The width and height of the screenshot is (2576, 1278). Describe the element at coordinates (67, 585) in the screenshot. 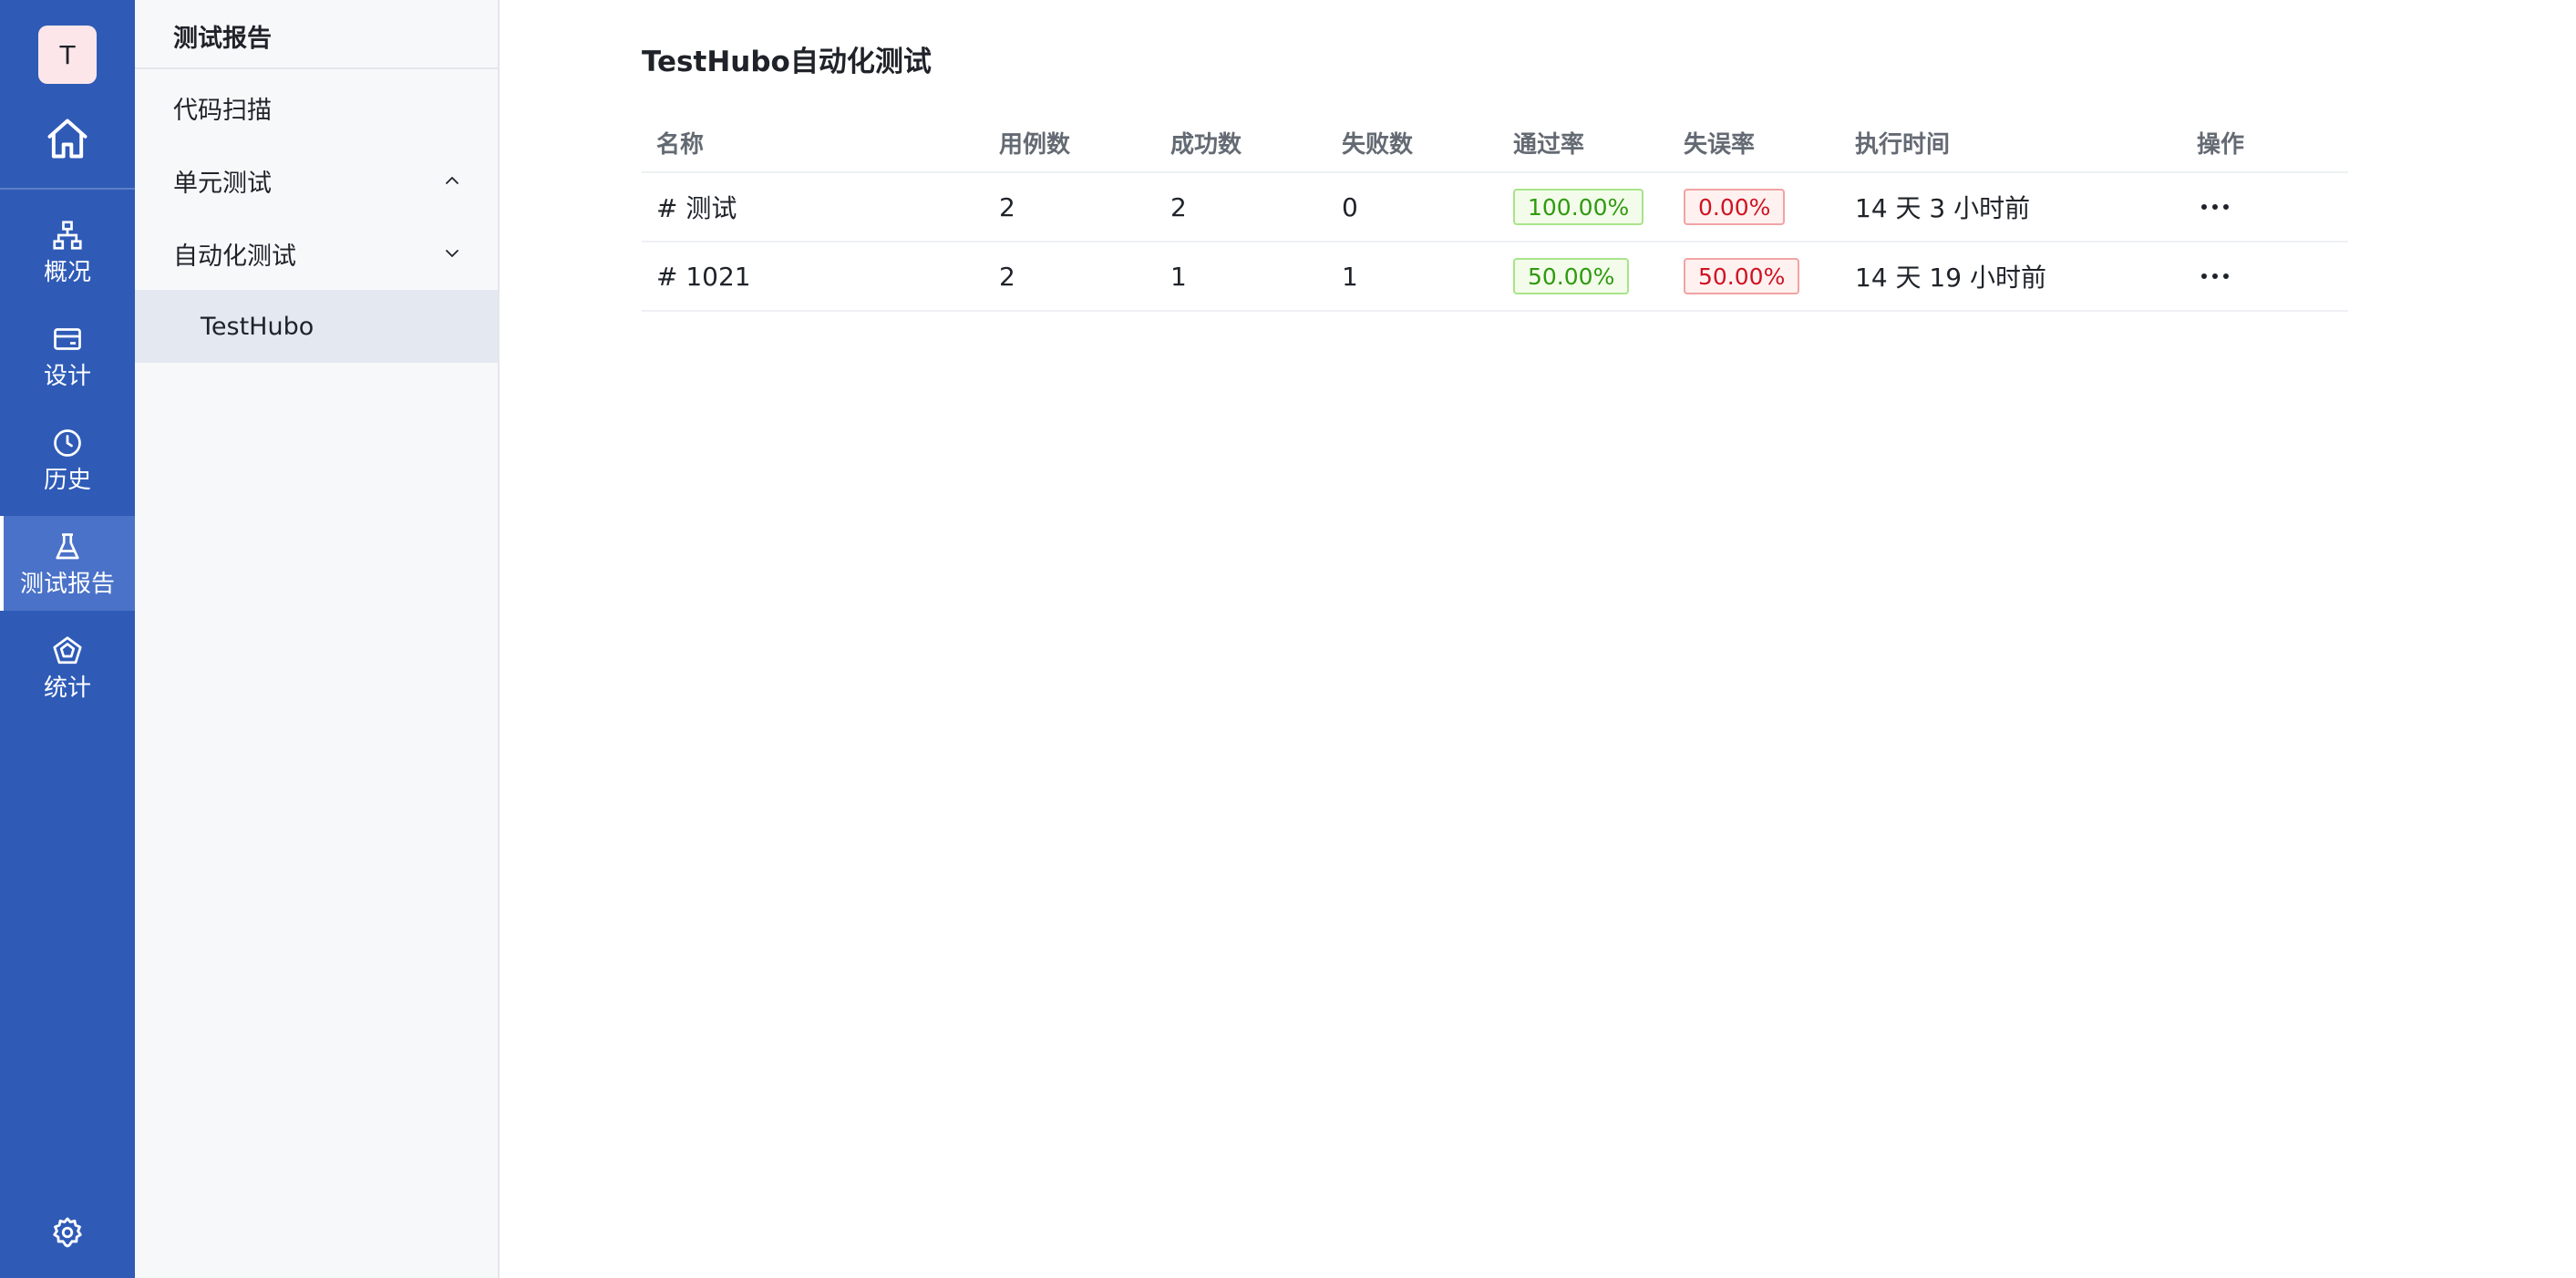

I see `rail-item-label: 测试报告` at that location.